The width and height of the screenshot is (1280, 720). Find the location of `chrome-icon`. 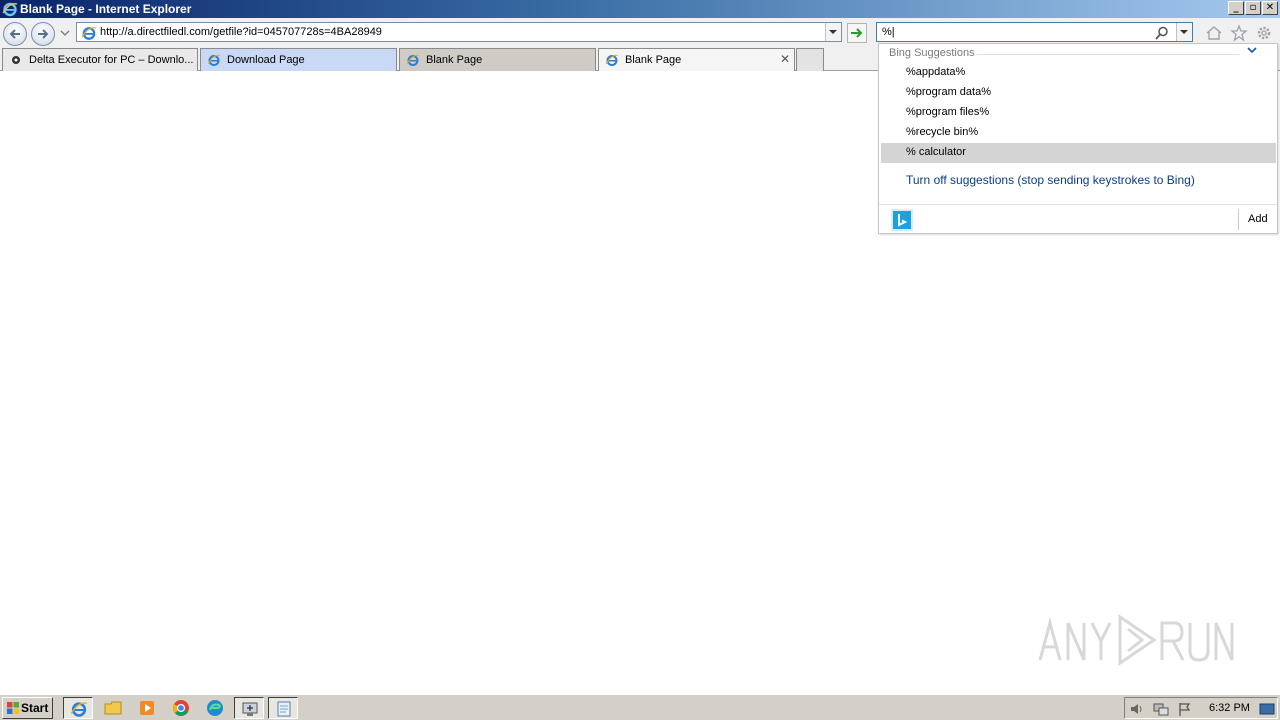

chrome-icon is located at coordinates (181, 708).